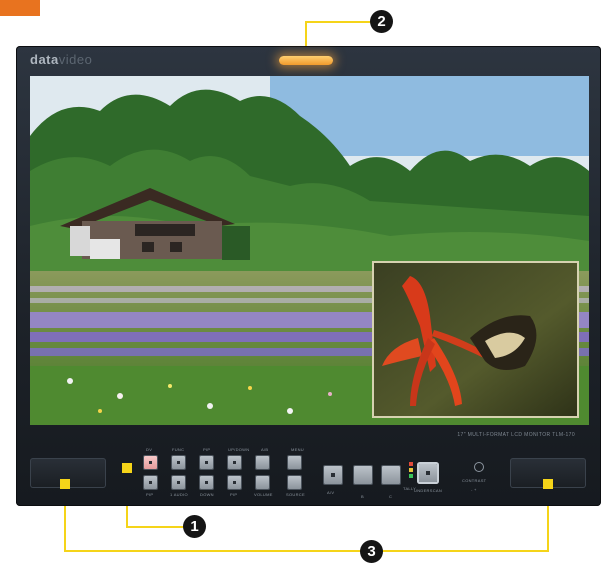 The width and height of the screenshot is (602, 565). Describe the element at coordinates (262, 462) in the screenshot. I see `a-button` at that location.